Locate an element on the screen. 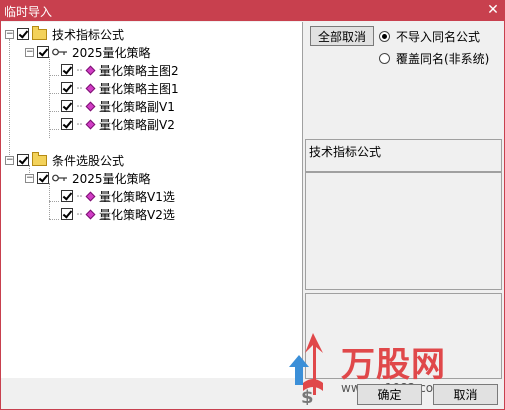 The width and height of the screenshot is (505, 410). title-bar: 临时导入 ✕ is located at coordinates (252, 10).